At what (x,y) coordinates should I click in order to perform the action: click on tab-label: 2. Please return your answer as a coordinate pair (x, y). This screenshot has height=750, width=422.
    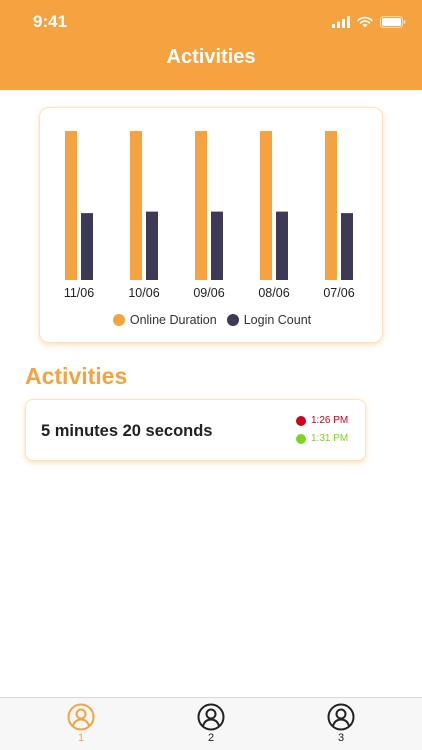
    Looking at the image, I should click on (211, 738).